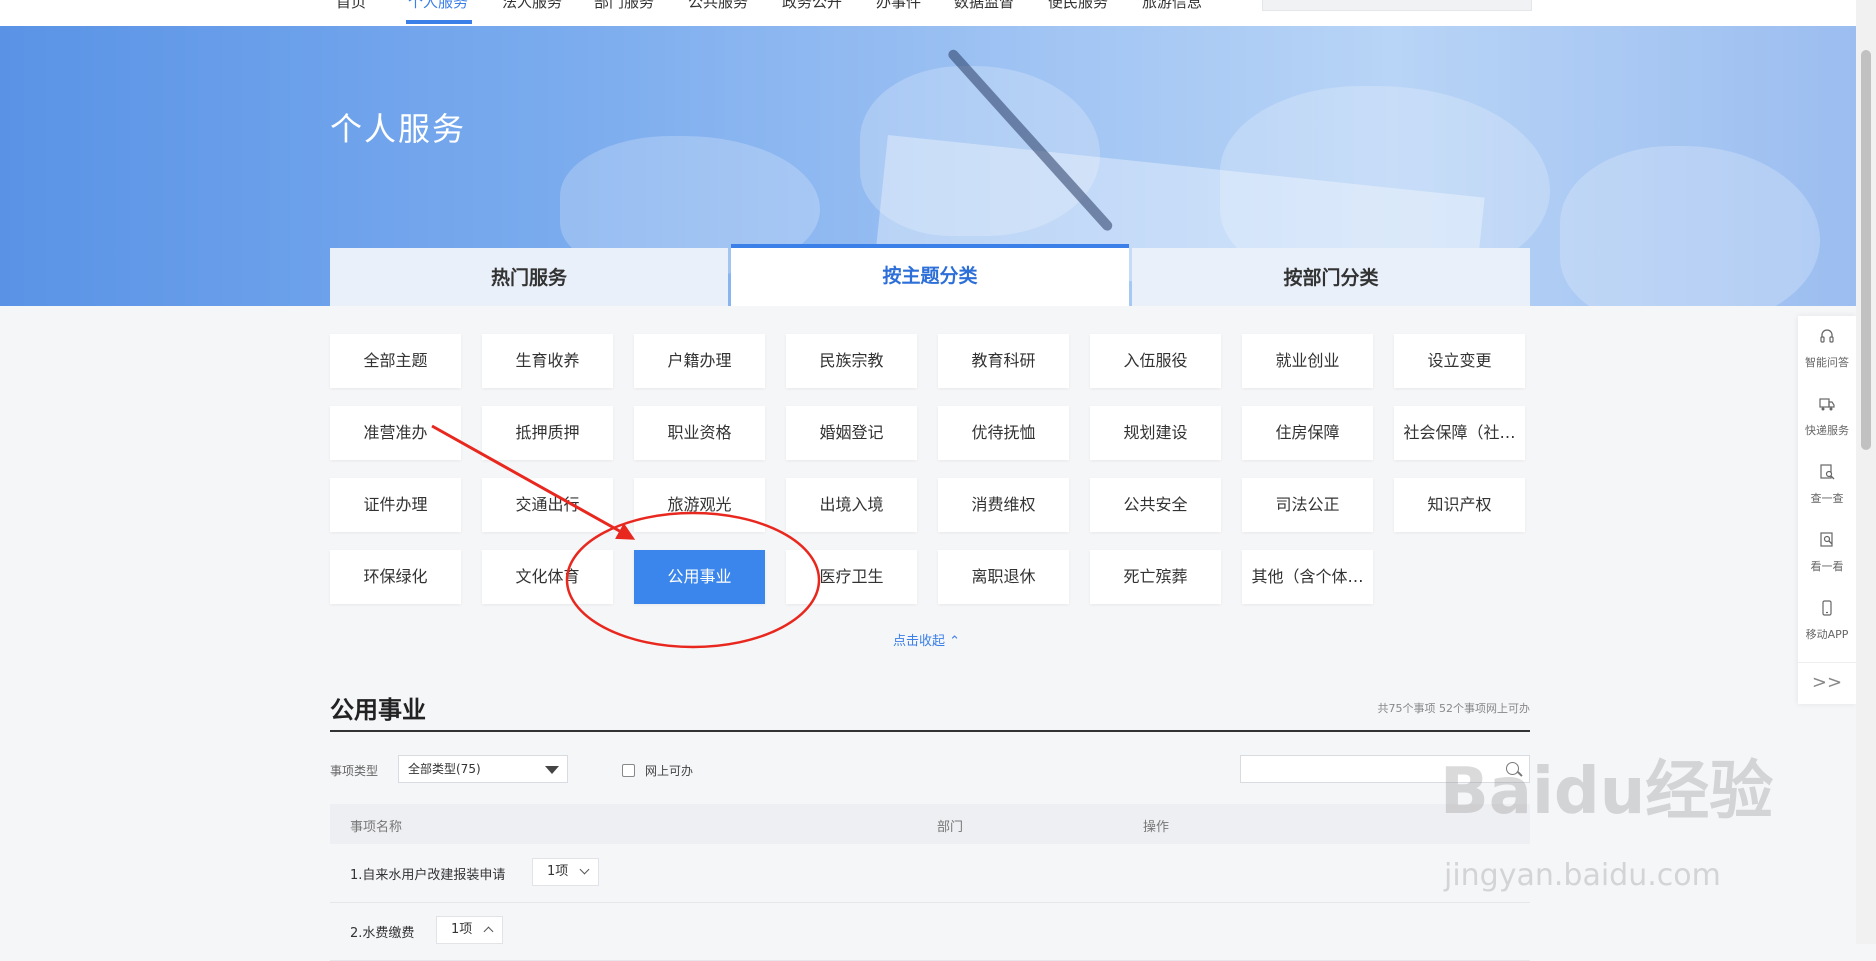 Image resolution: width=1876 pixels, height=961 pixels. What do you see at coordinates (1866, 472) in the screenshot?
I see `page-scrollbar` at bounding box center [1866, 472].